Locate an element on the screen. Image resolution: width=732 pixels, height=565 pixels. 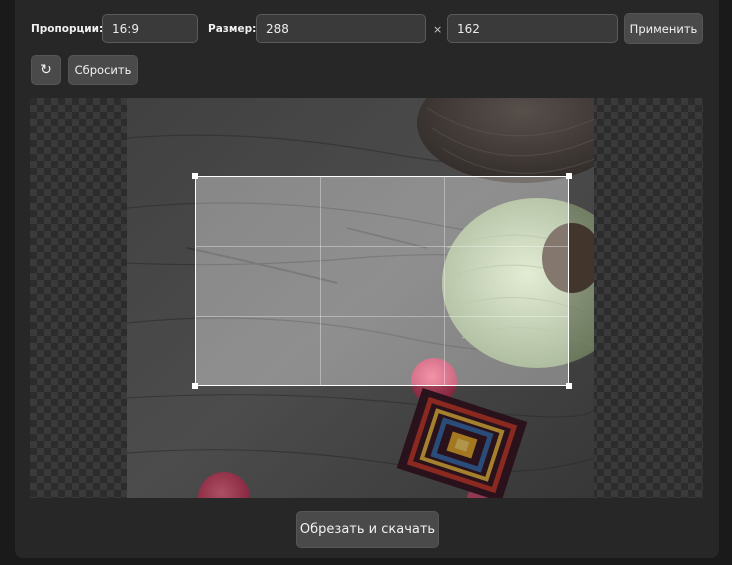
height-field: 162 is located at coordinates (532, 28).